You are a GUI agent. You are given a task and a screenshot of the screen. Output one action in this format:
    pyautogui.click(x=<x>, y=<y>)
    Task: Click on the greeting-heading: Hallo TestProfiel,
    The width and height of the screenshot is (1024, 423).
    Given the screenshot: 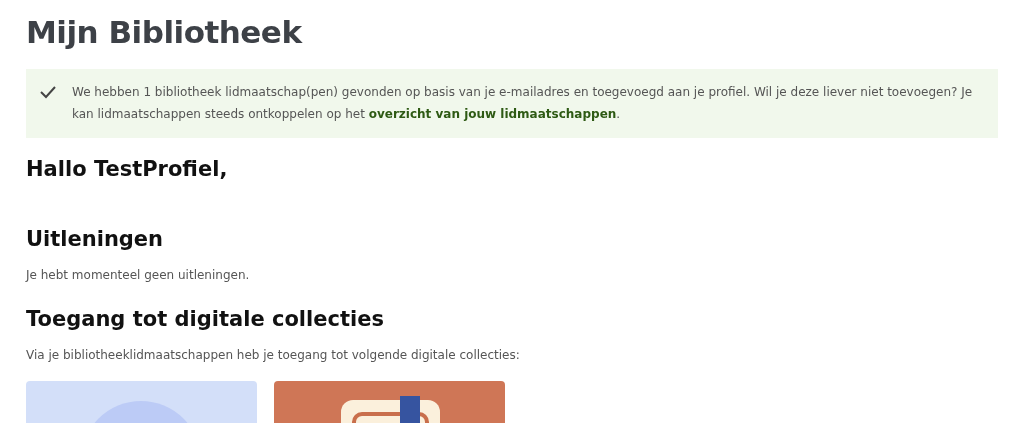 What is the action you would take?
    pyautogui.click(x=127, y=169)
    